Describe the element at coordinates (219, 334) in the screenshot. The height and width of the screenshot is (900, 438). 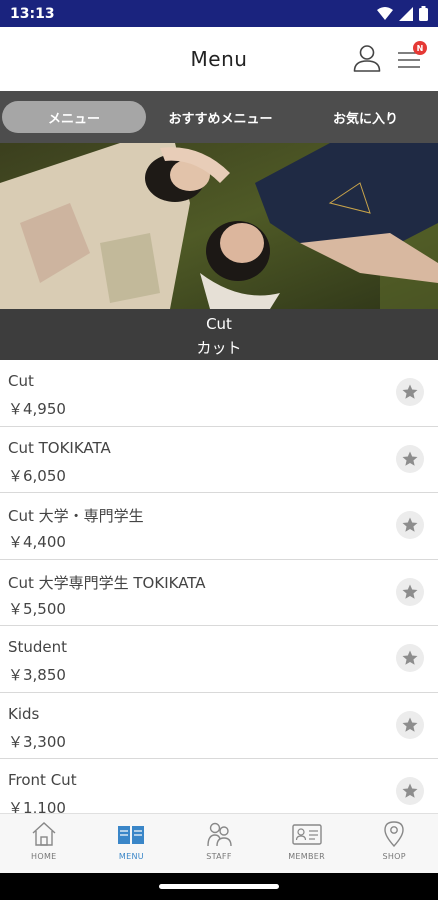
I see `category-header: Cut カット` at that location.